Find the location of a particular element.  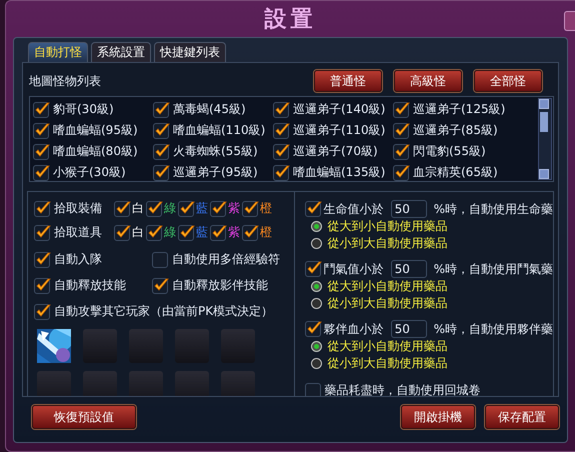

monster-label: 豹哥(30級) is located at coordinates (83, 109).